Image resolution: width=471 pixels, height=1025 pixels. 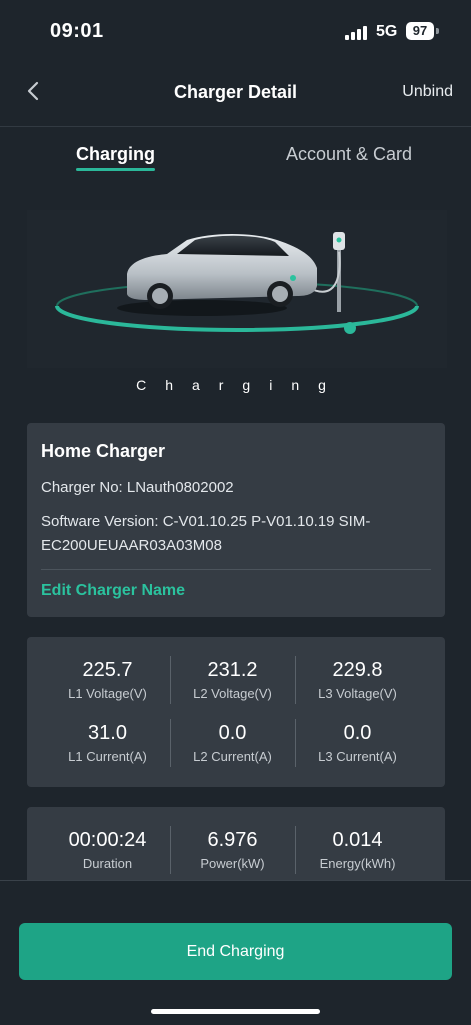 What do you see at coordinates (107, 693) in the screenshot?
I see `metric-label: L1 Voltage(V)` at bounding box center [107, 693].